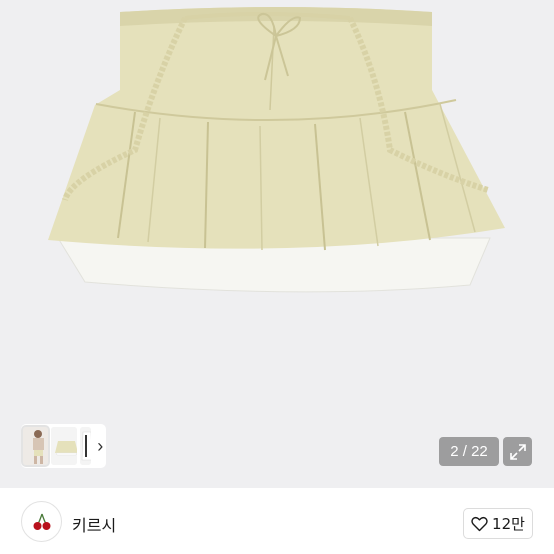  I want to click on seller-avatar, so click(41, 521).